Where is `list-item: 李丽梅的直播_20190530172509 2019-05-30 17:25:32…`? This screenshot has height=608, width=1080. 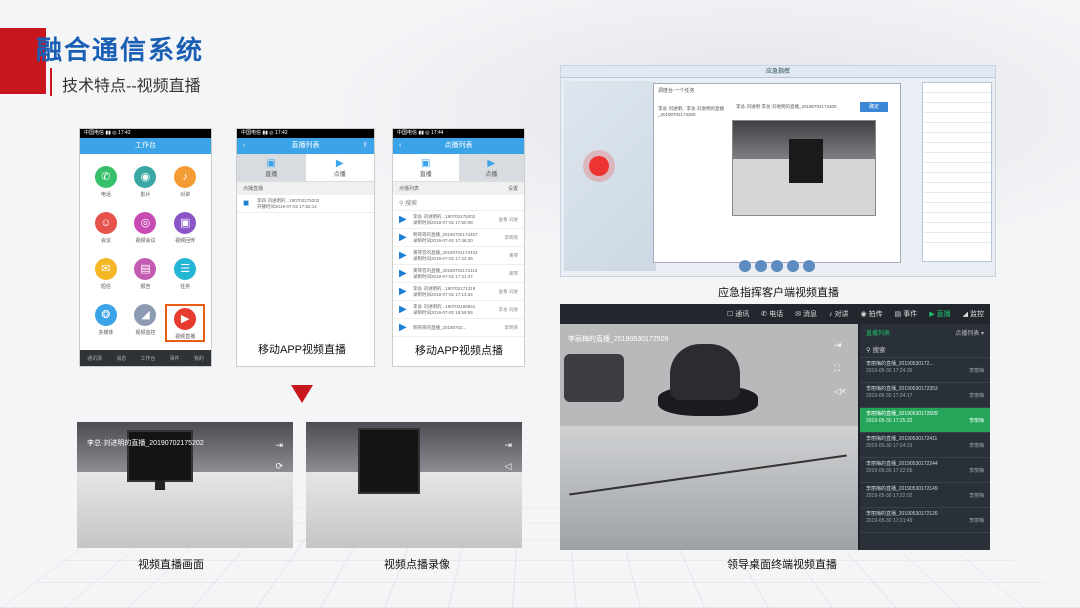
list-item: 李丽梅的直播_20190530172509 2019-05-30 17:25:32… is located at coordinates (925, 420).